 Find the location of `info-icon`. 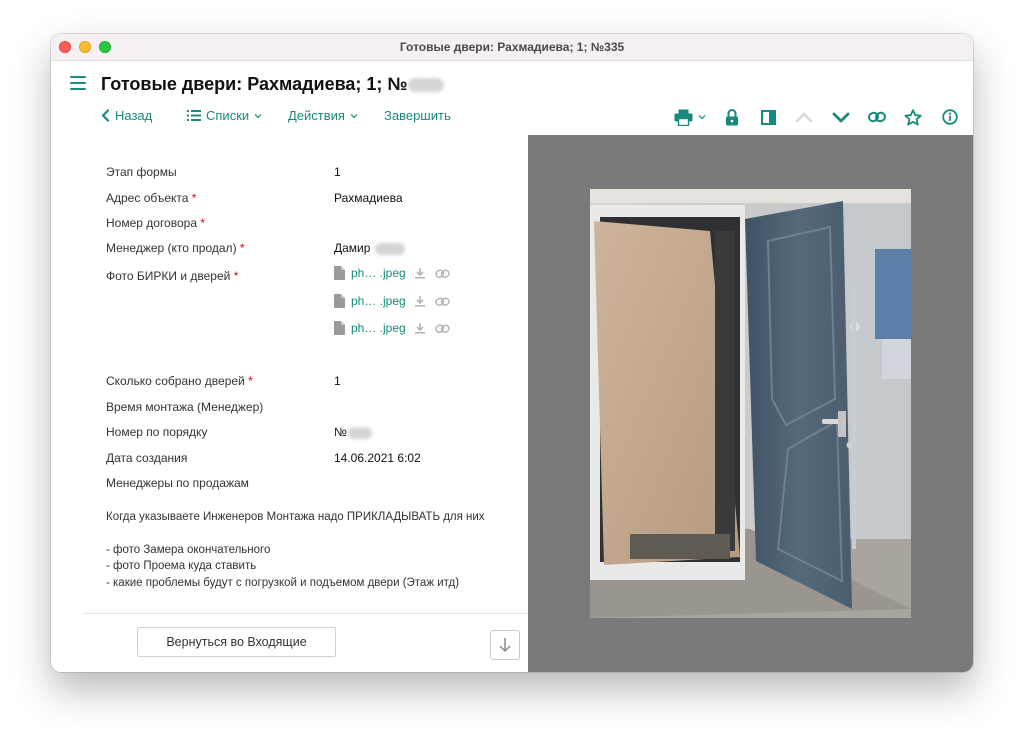

info-icon is located at coordinates (950, 117).